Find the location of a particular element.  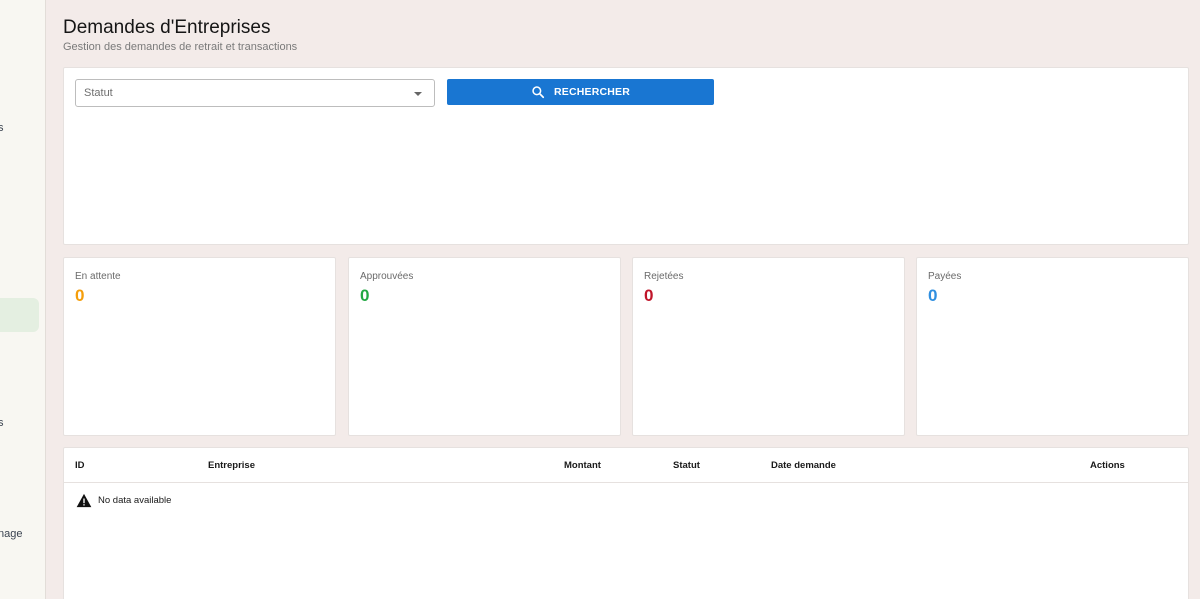

stat-label: Rejetées is located at coordinates (664, 276).